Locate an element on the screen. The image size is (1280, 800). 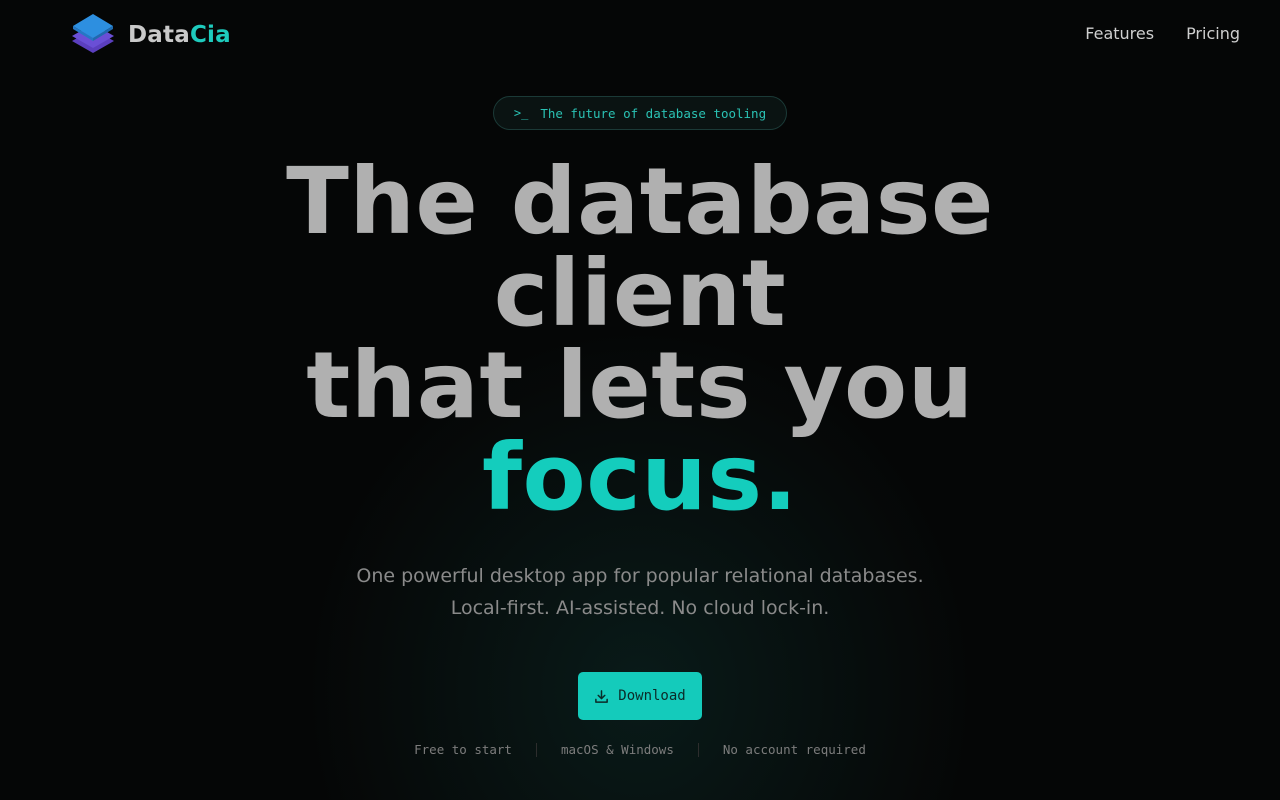
nav-item-features: Features is located at coordinates (1119, 33).